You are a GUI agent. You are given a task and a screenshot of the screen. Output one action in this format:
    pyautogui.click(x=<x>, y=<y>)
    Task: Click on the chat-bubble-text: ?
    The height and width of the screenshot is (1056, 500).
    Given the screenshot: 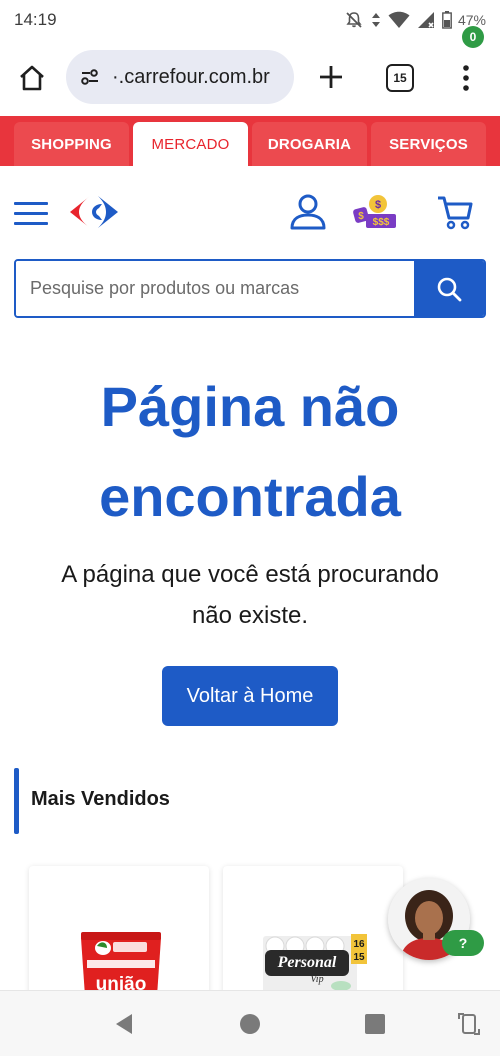 What is the action you would take?
    pyautogui.click(x=463, y=943)
    